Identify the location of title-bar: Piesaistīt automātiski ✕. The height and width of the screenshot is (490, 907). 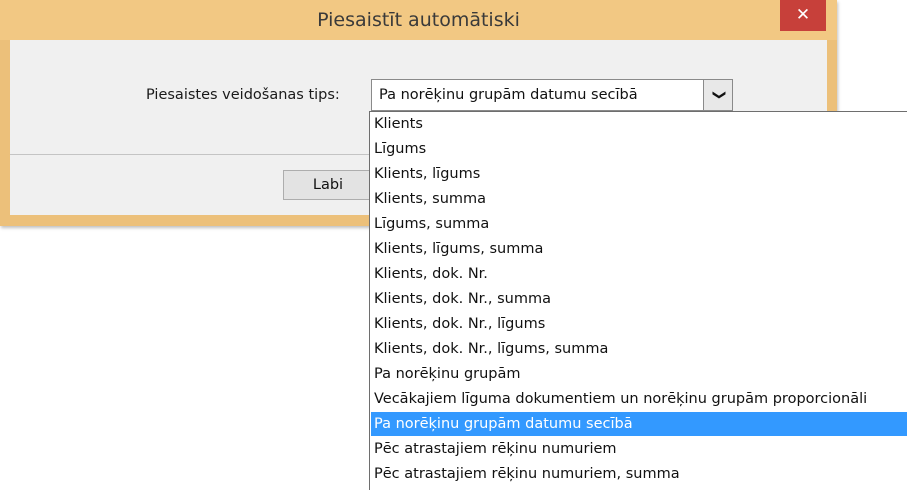
(418, 20).